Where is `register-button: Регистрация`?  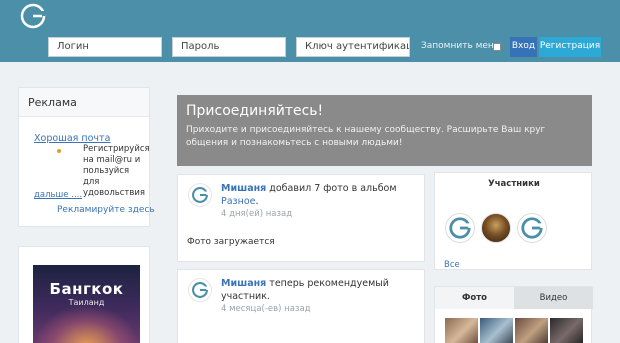
register-button: Регистрация is located at coordinates (570, 47).